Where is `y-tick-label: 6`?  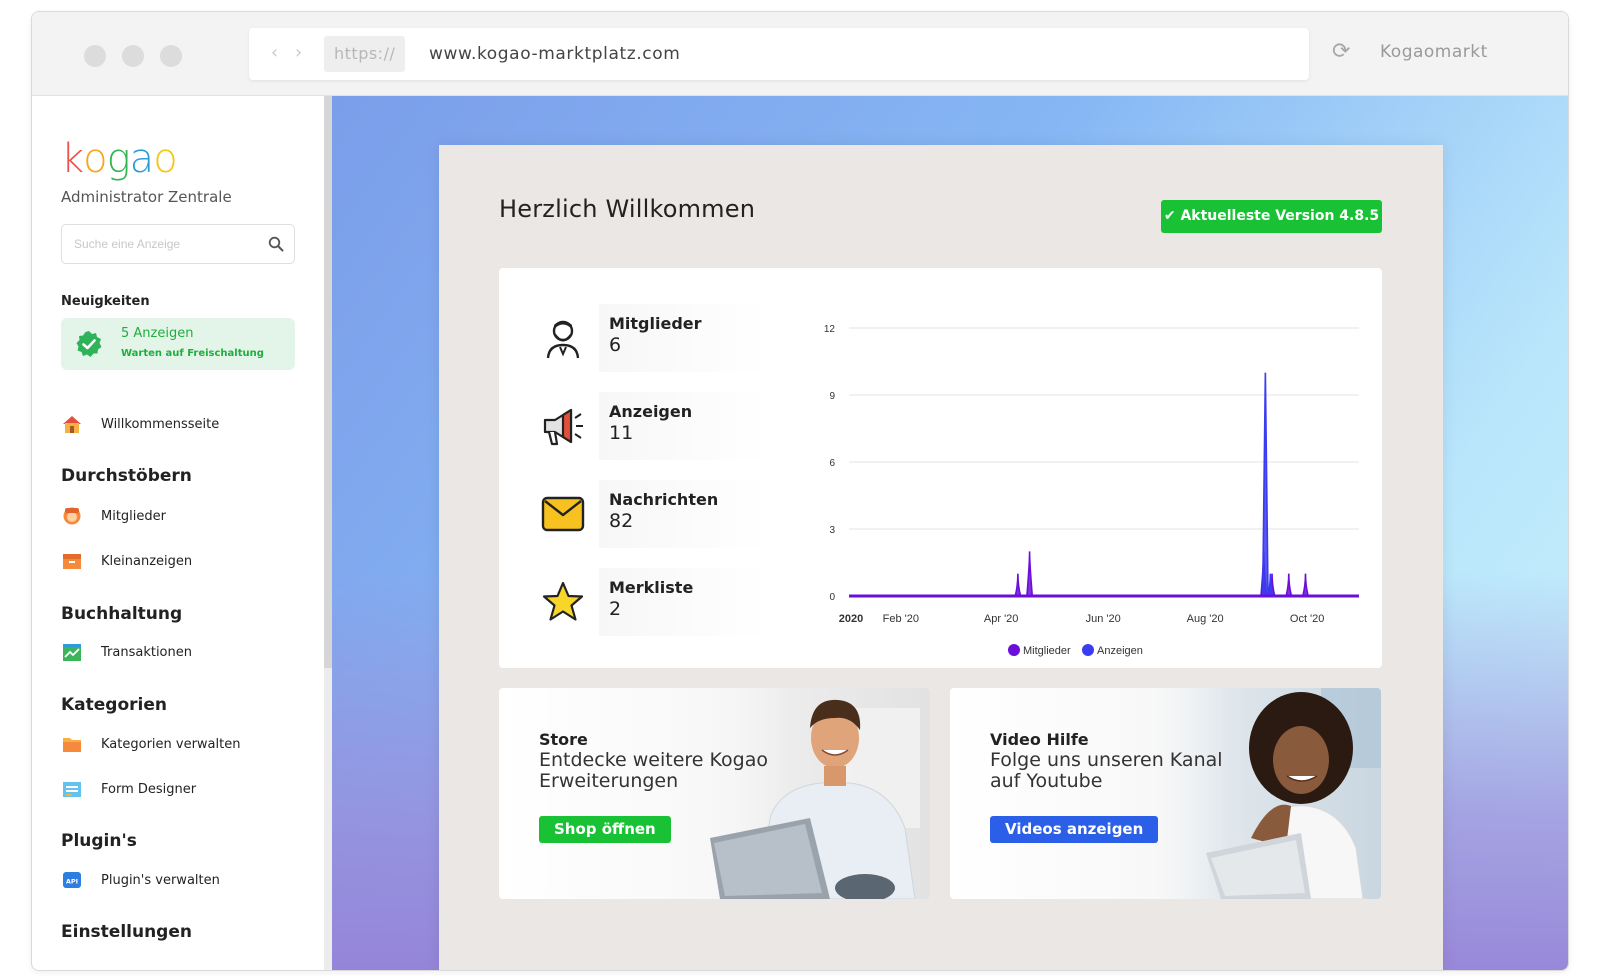 y-tick-label: 6 is located at coordinates (832, 463).